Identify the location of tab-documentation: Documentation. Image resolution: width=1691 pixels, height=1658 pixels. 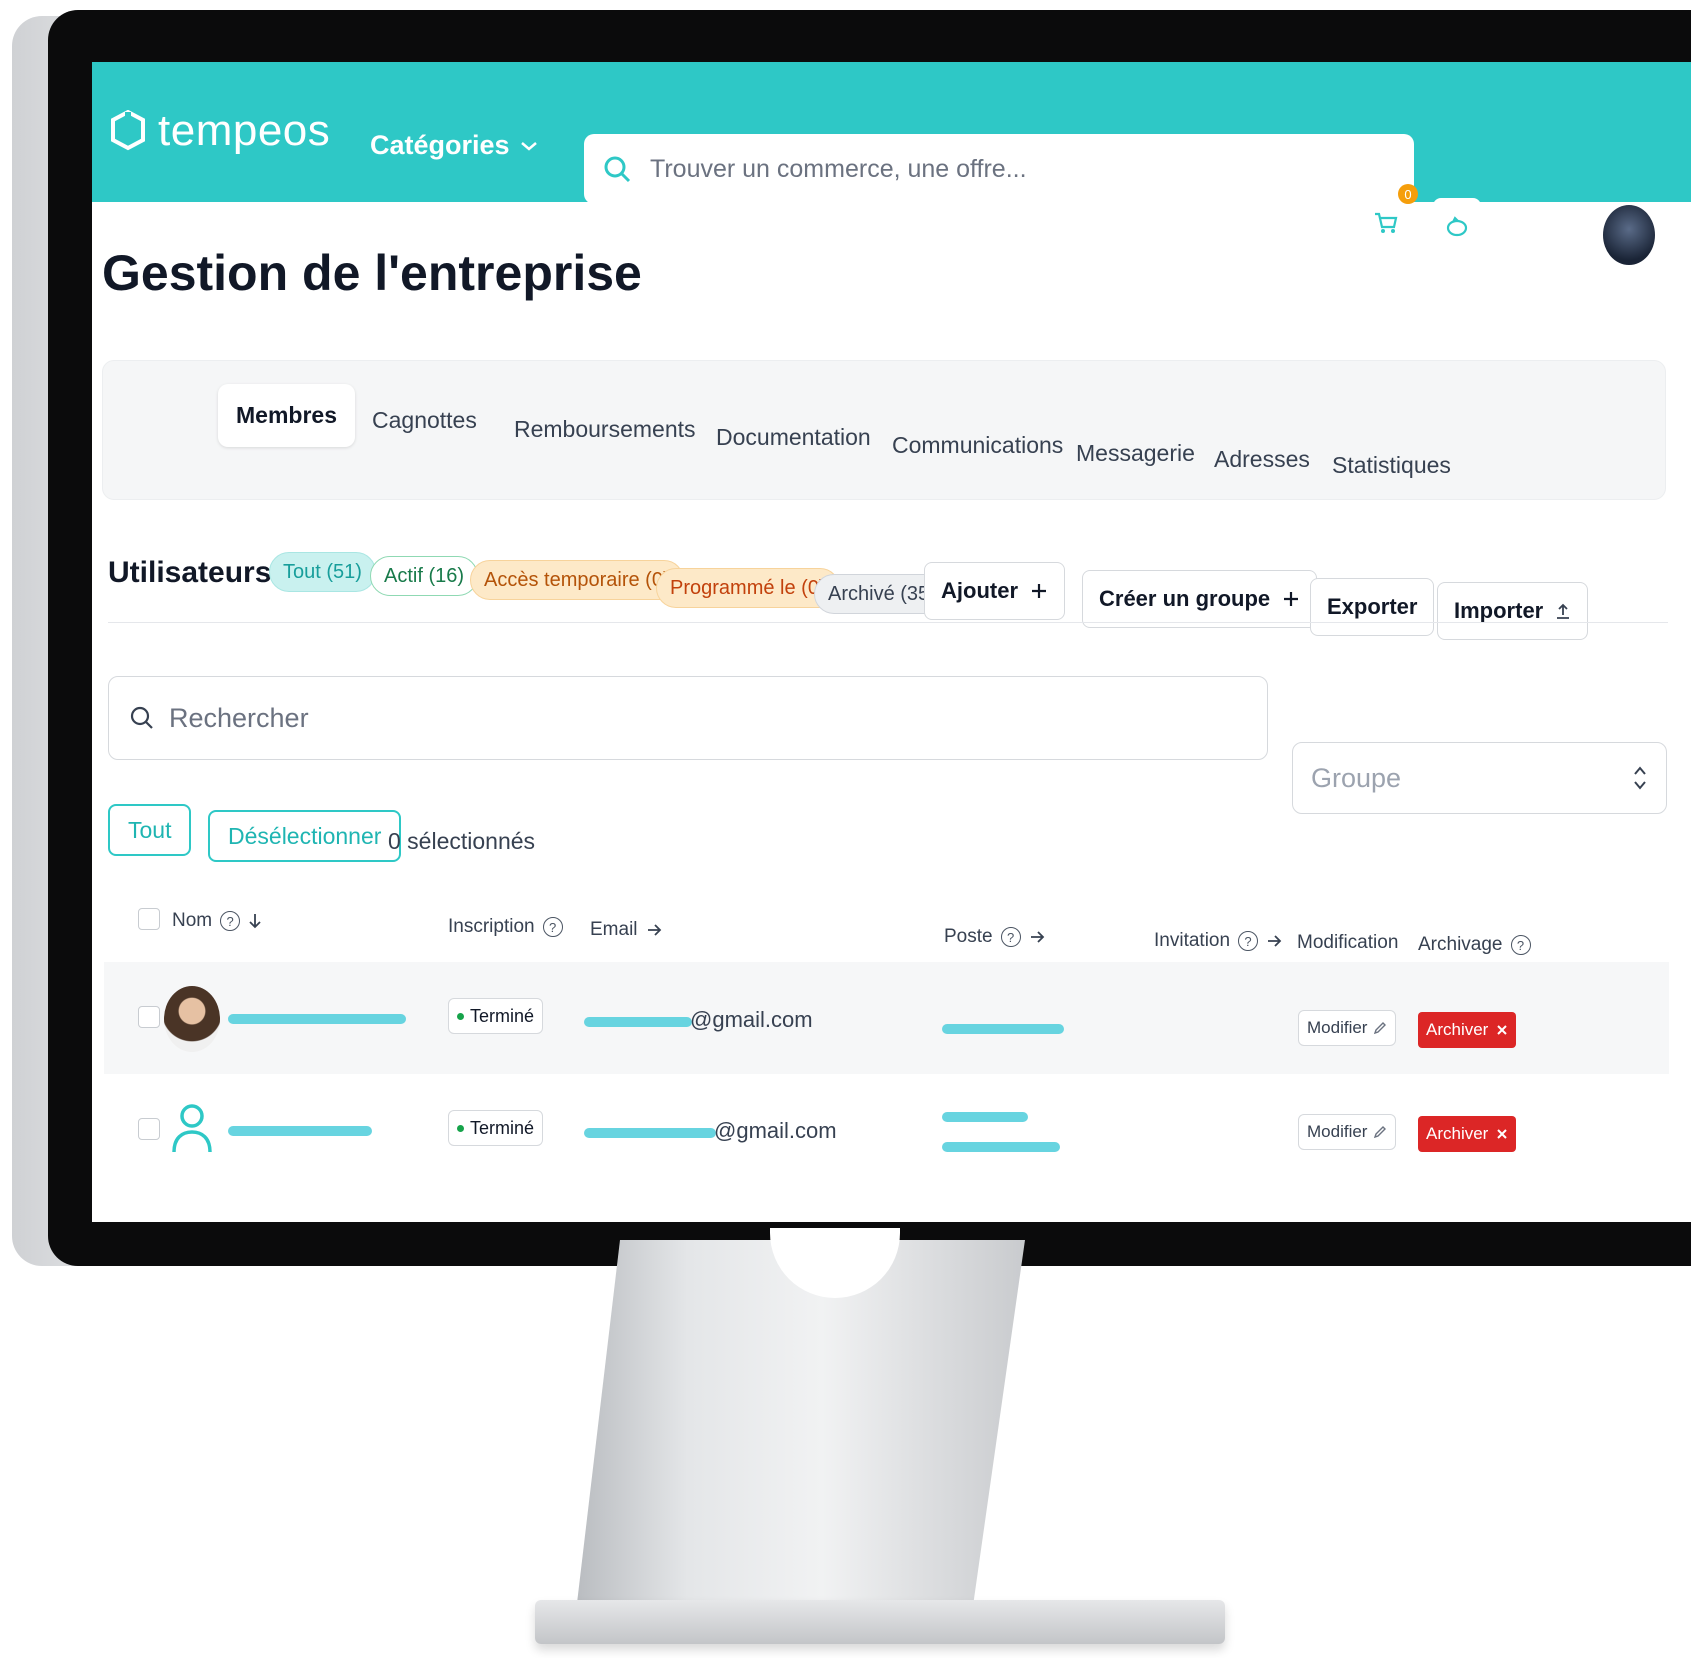
(793, 437).